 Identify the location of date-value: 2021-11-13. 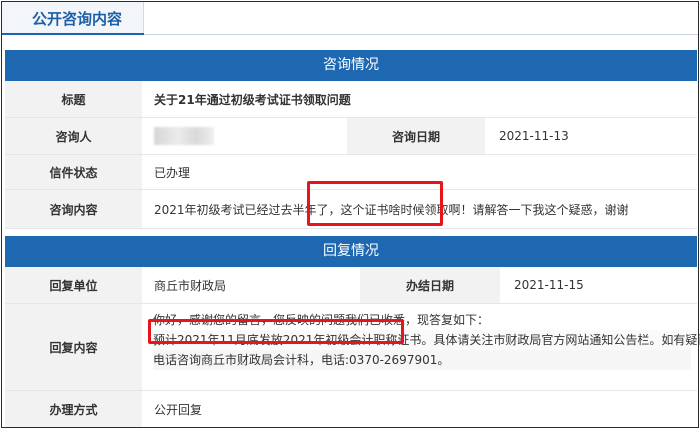
(534, 136).